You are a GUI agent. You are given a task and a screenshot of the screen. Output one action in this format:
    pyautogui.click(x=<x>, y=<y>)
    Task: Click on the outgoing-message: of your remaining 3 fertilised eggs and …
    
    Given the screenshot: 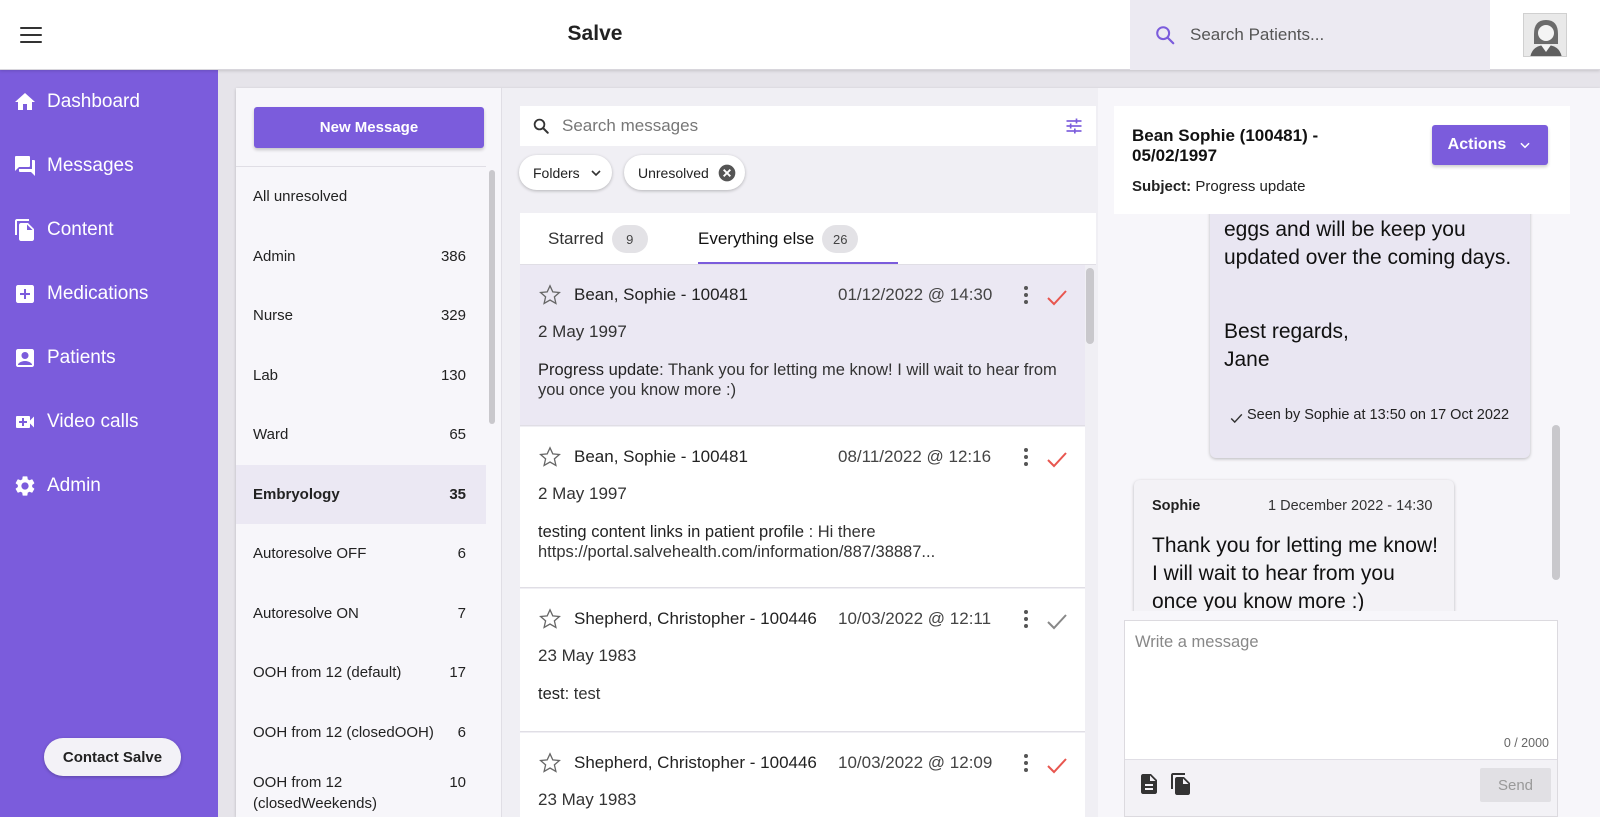 What is the action you would take?
    pyautogui.click(x=1370, y=336)
    